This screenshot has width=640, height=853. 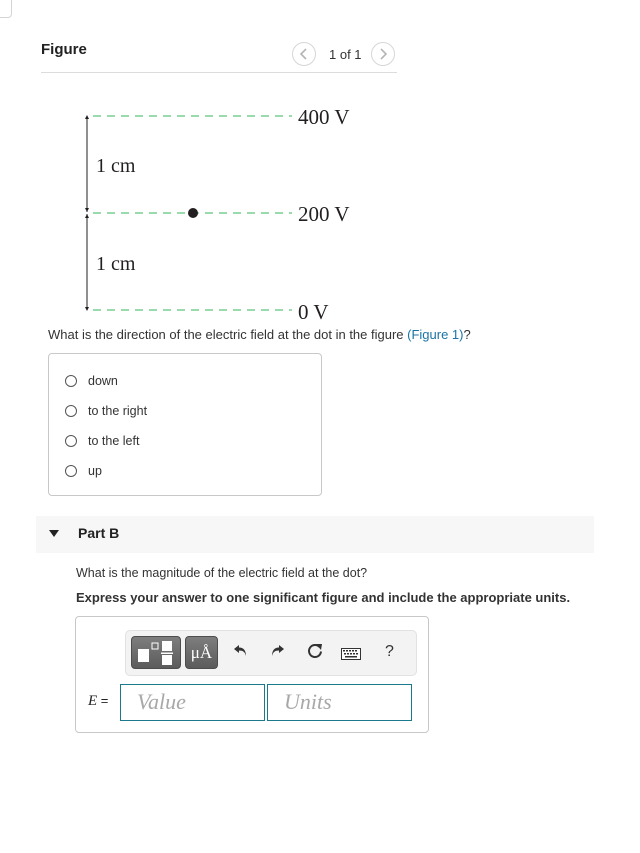 I want to click on value-input: Value, so click(x=192, y=702).